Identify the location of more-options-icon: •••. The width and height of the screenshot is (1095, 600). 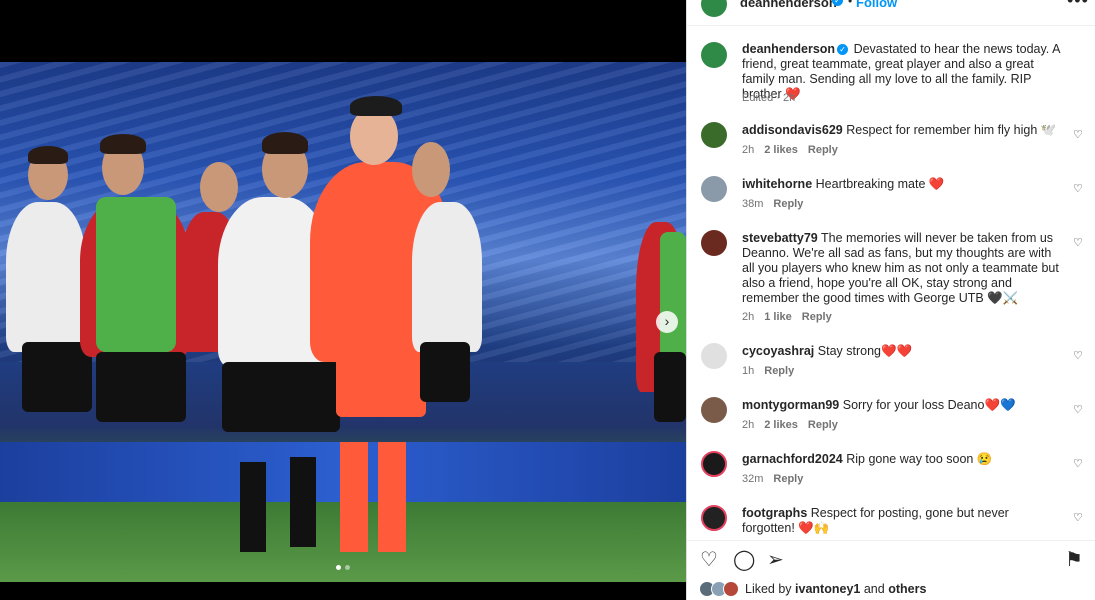
(1078, 5).